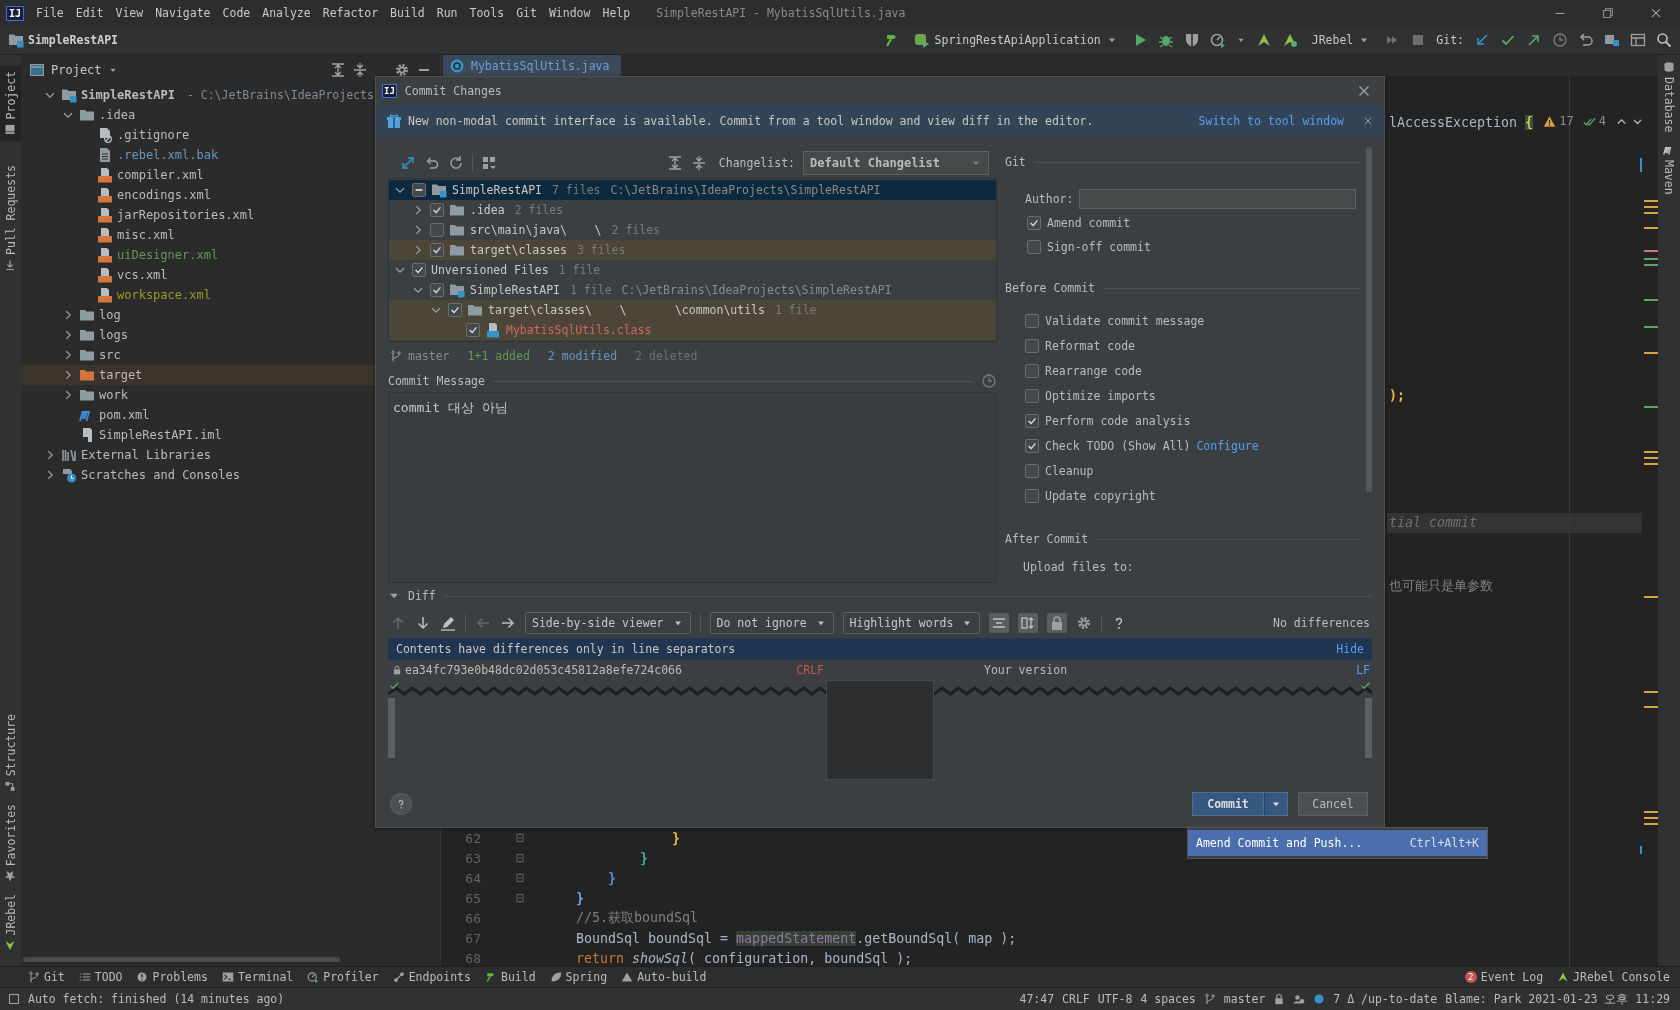 This screenshot has height=1010, width=1680. I want to click on align-icon, so click(999, 623).